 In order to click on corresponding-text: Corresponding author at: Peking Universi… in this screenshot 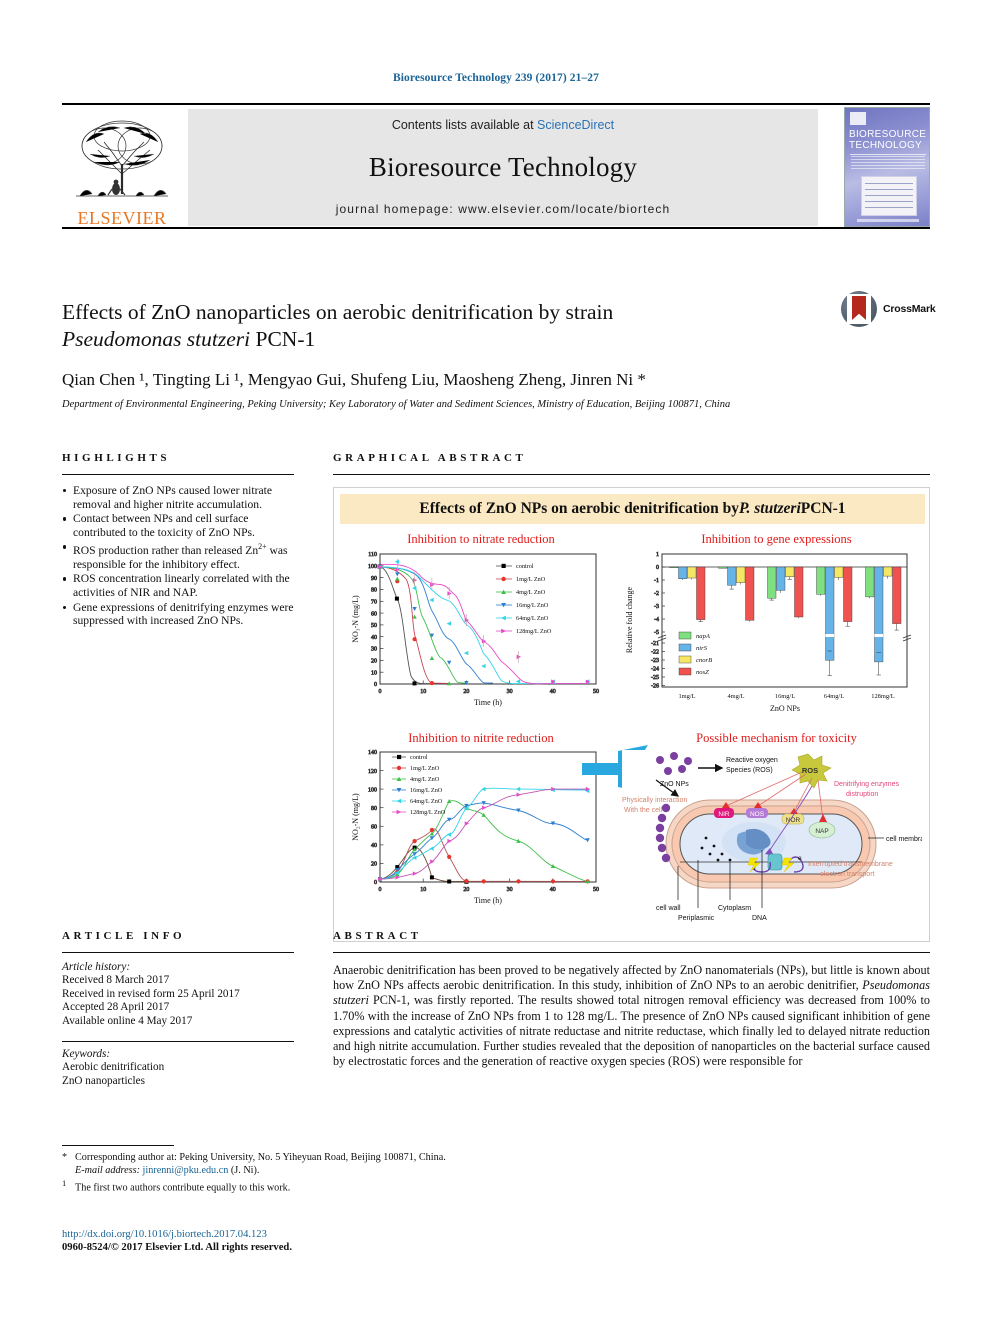, I will do `click(260, 1157)`.